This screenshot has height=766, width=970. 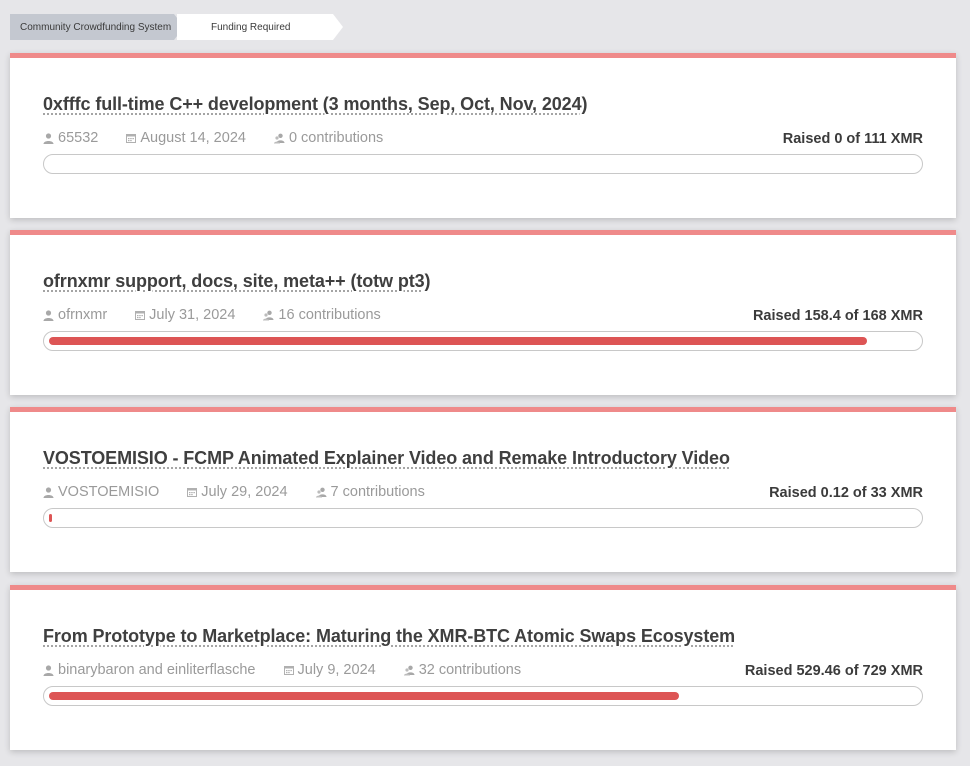 What do you see at coordinates (244, 492) in the screenshot?
I see `proposal-date-text: July 29, 2024` at bounding box center [244, 492].